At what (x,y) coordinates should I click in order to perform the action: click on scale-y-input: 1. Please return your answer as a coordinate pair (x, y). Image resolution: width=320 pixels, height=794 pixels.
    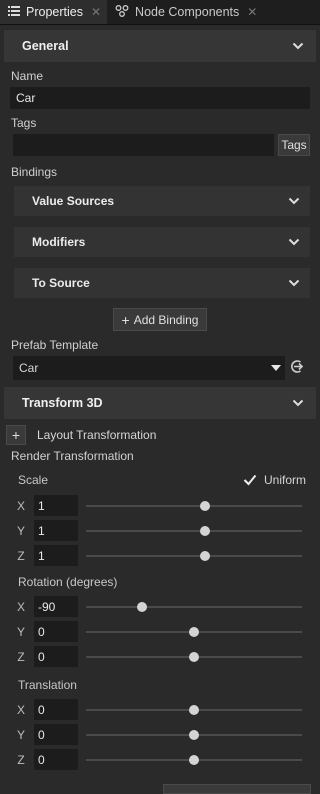
    Looking at the image, I should click on (56, 530).